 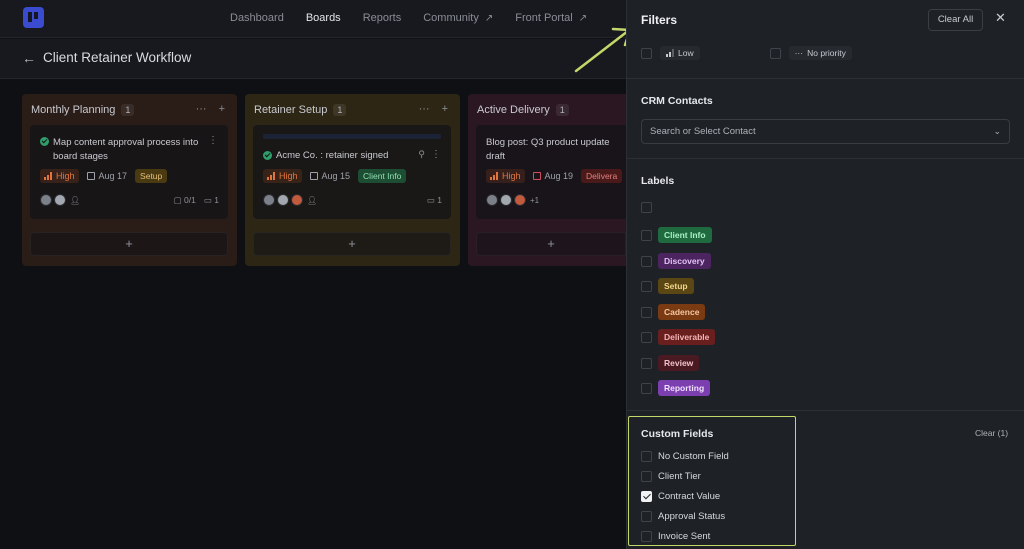 What do you see at coordinates (746, 53) in the screenshot?
I see `priority-filter-row: Low ··· No priority` at bounding box center [746, 53].